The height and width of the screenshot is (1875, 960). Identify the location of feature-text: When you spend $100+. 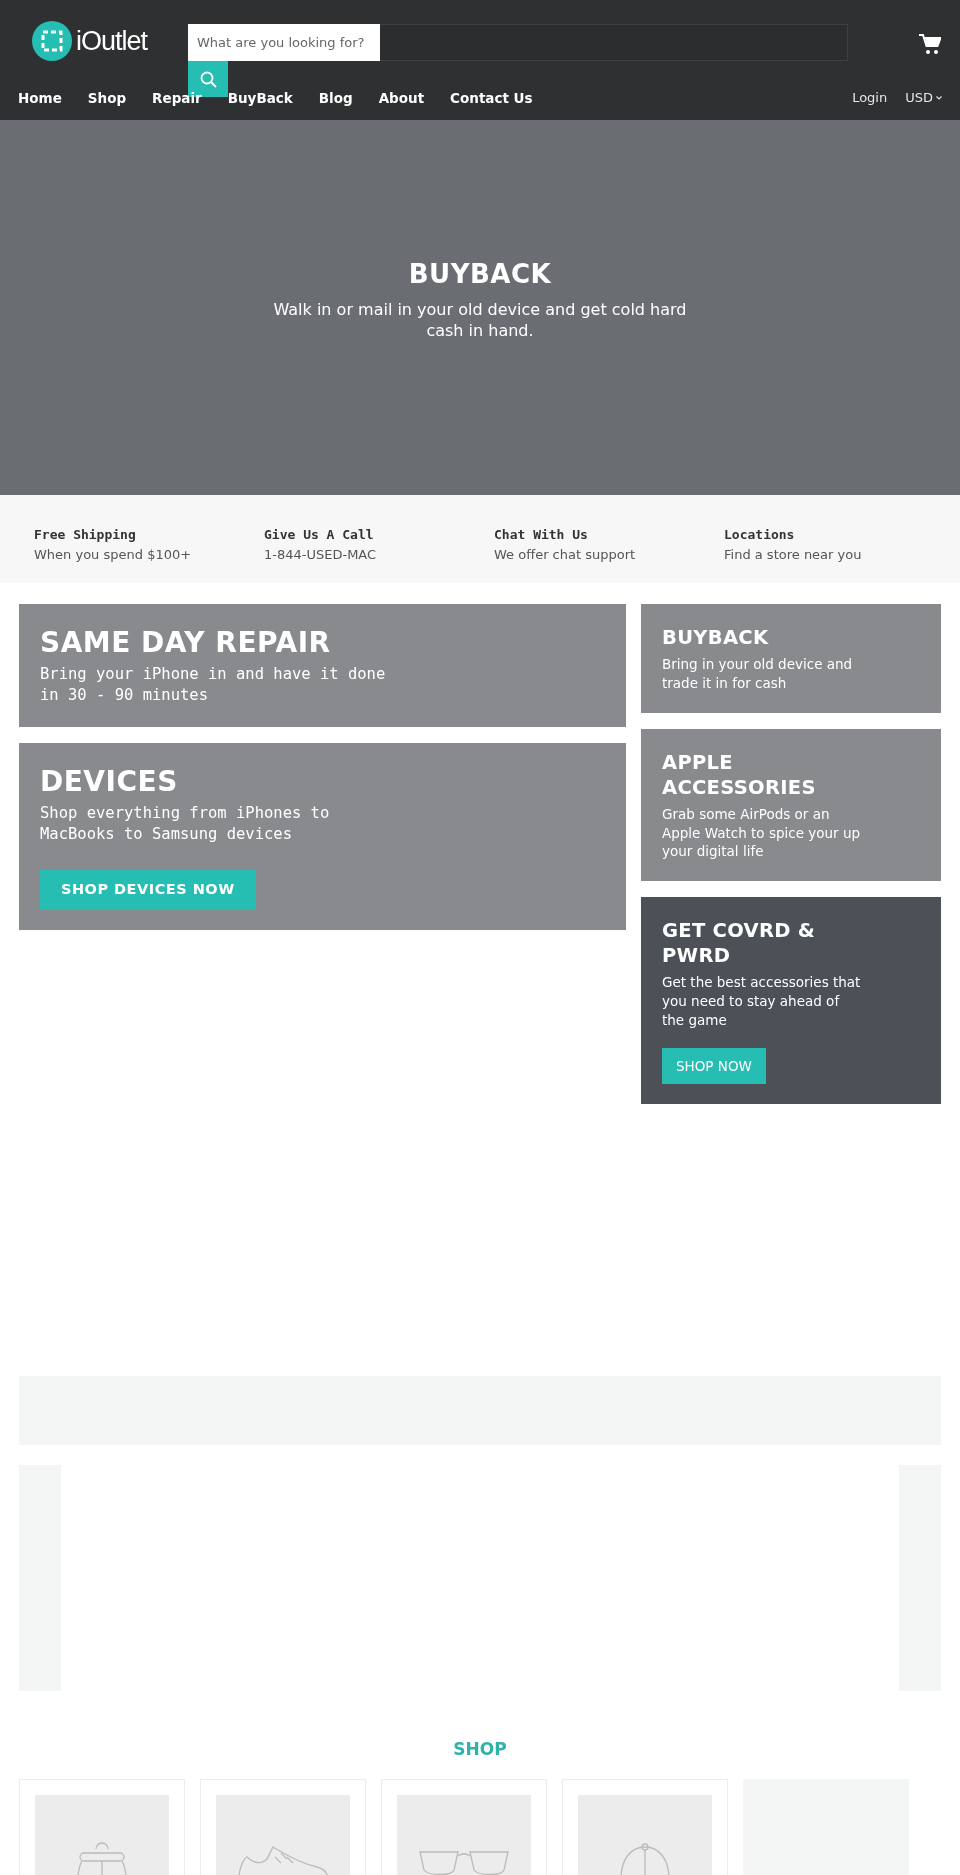
(113, 554).